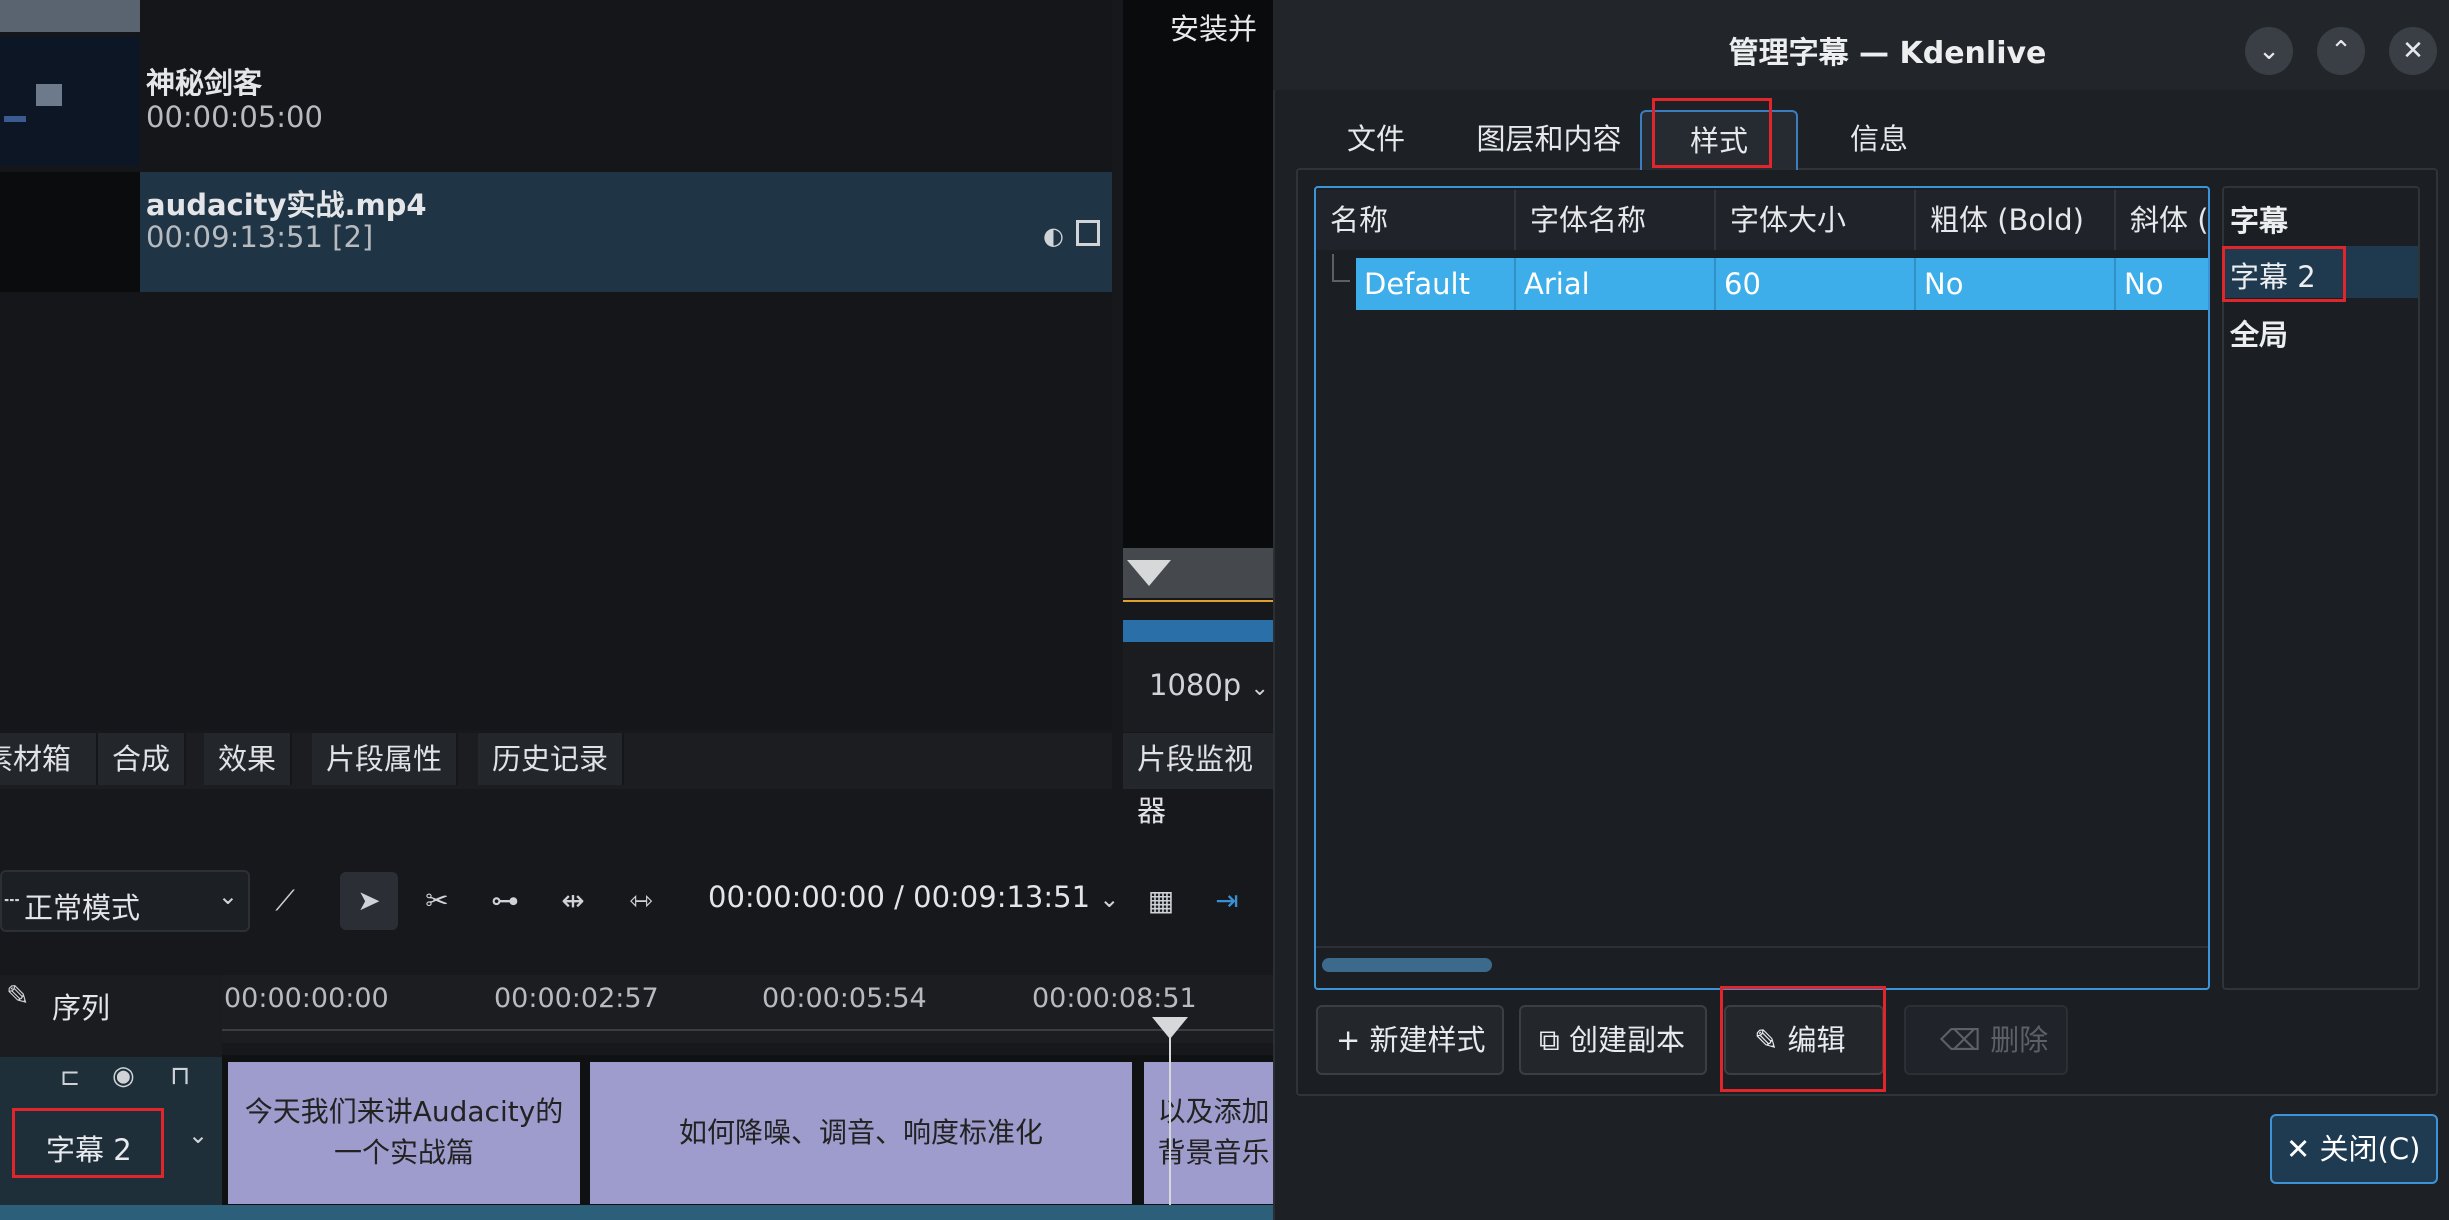  Describe the element at coordinates (1203, 631) in the screenshot. I see `monitor-zone-bar` at that location.